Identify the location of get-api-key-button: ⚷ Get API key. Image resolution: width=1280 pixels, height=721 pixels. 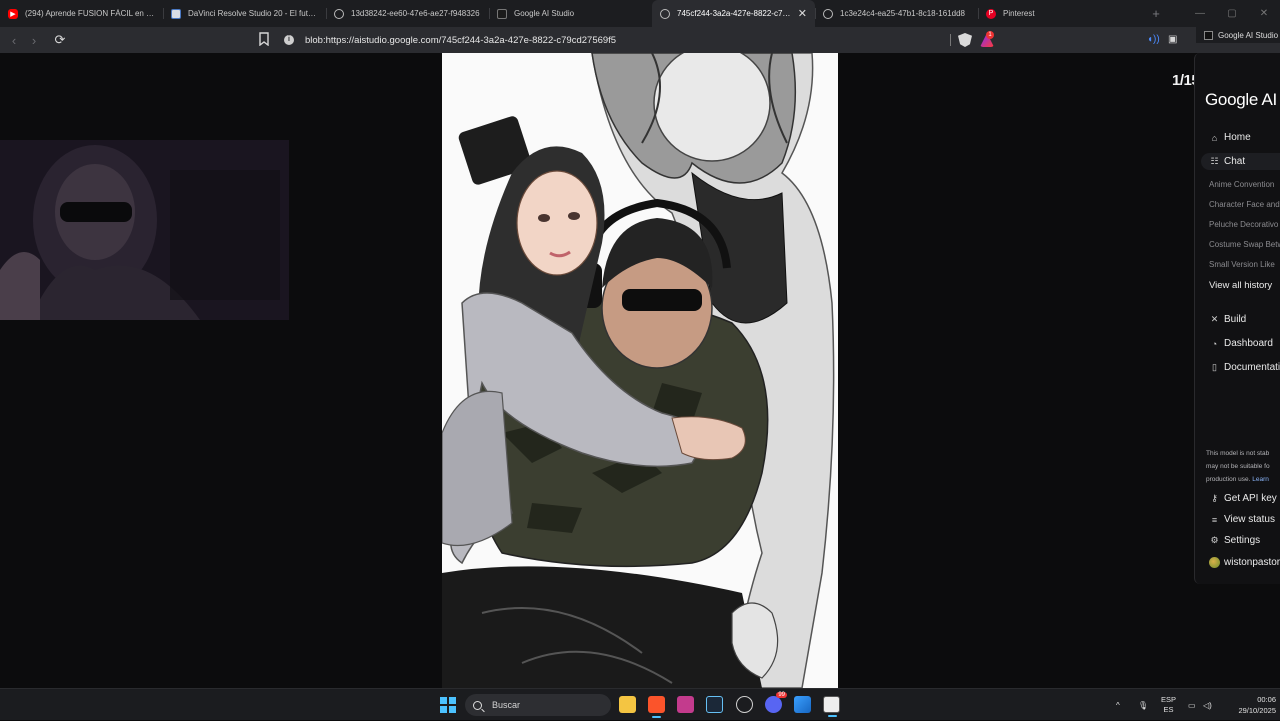
(1243, 498).